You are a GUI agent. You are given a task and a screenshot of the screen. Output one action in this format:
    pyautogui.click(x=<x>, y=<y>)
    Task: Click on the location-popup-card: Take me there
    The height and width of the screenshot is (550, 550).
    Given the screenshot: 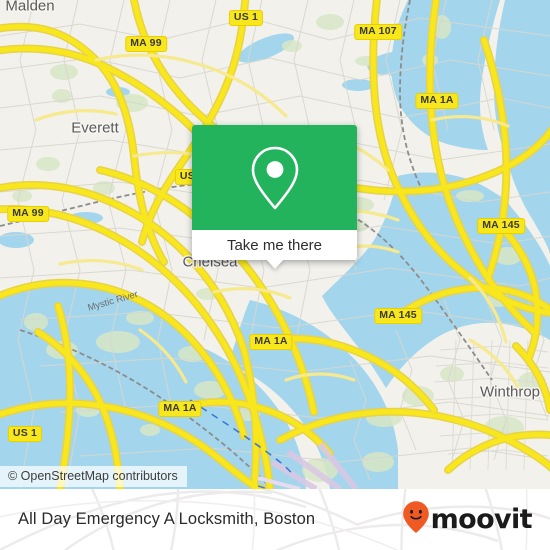 What is the action you would take?
    pyautogui.click(x=274, y=197)
    